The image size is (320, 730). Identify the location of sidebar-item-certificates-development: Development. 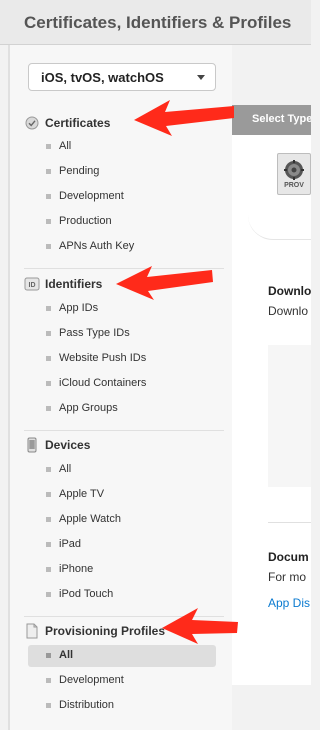
(122, 197).